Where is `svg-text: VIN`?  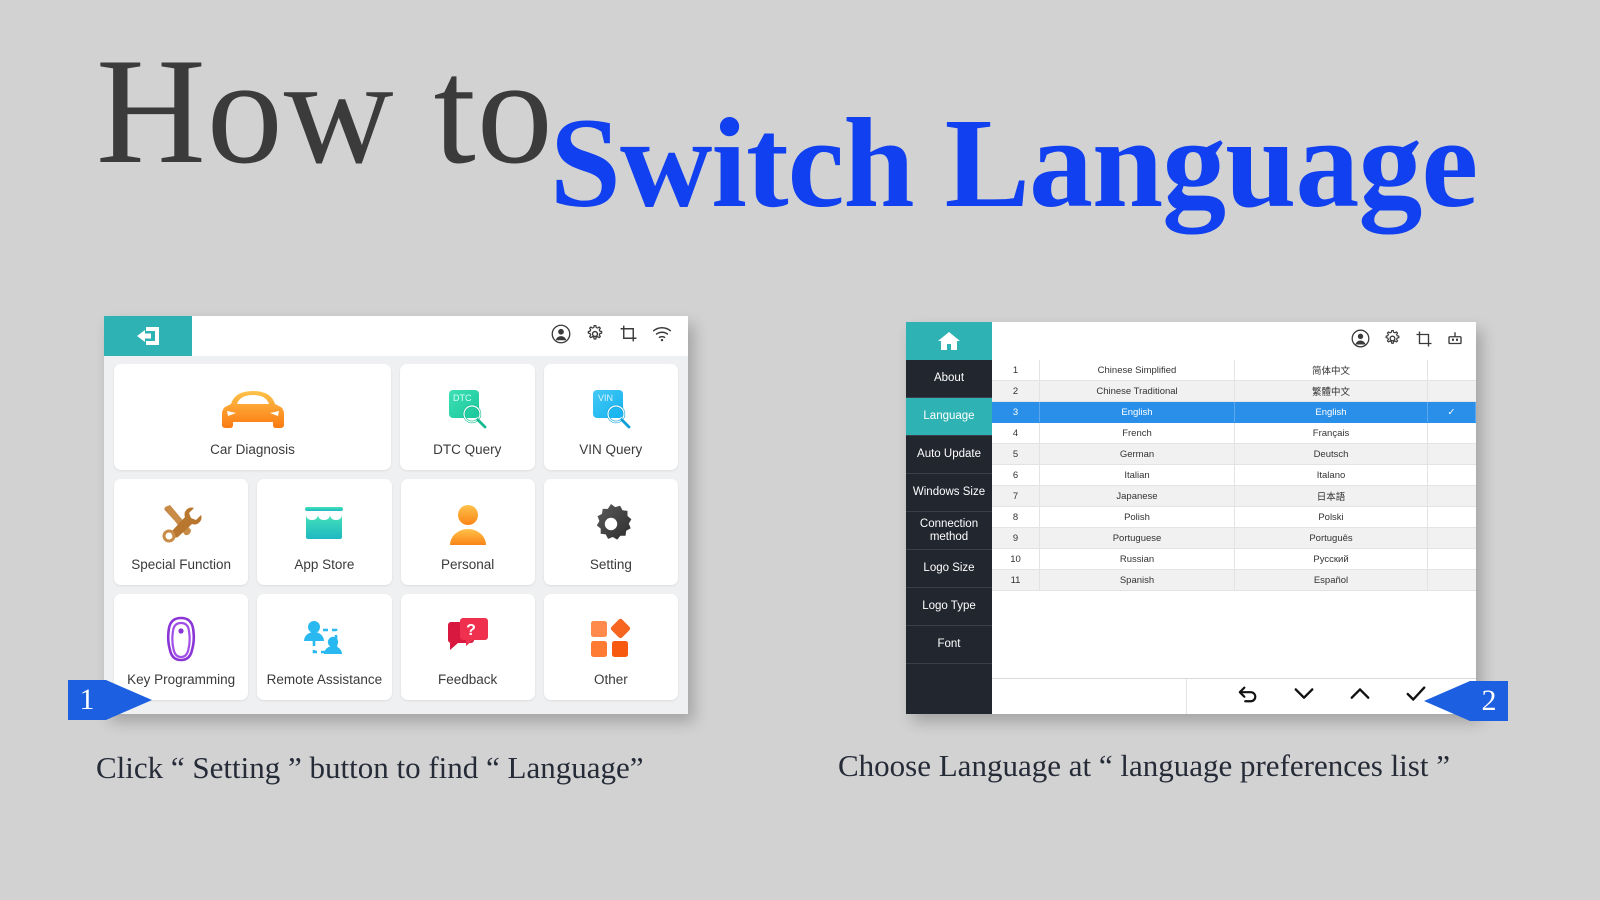 svg-text: VIN is located at coordinates (605, 398).